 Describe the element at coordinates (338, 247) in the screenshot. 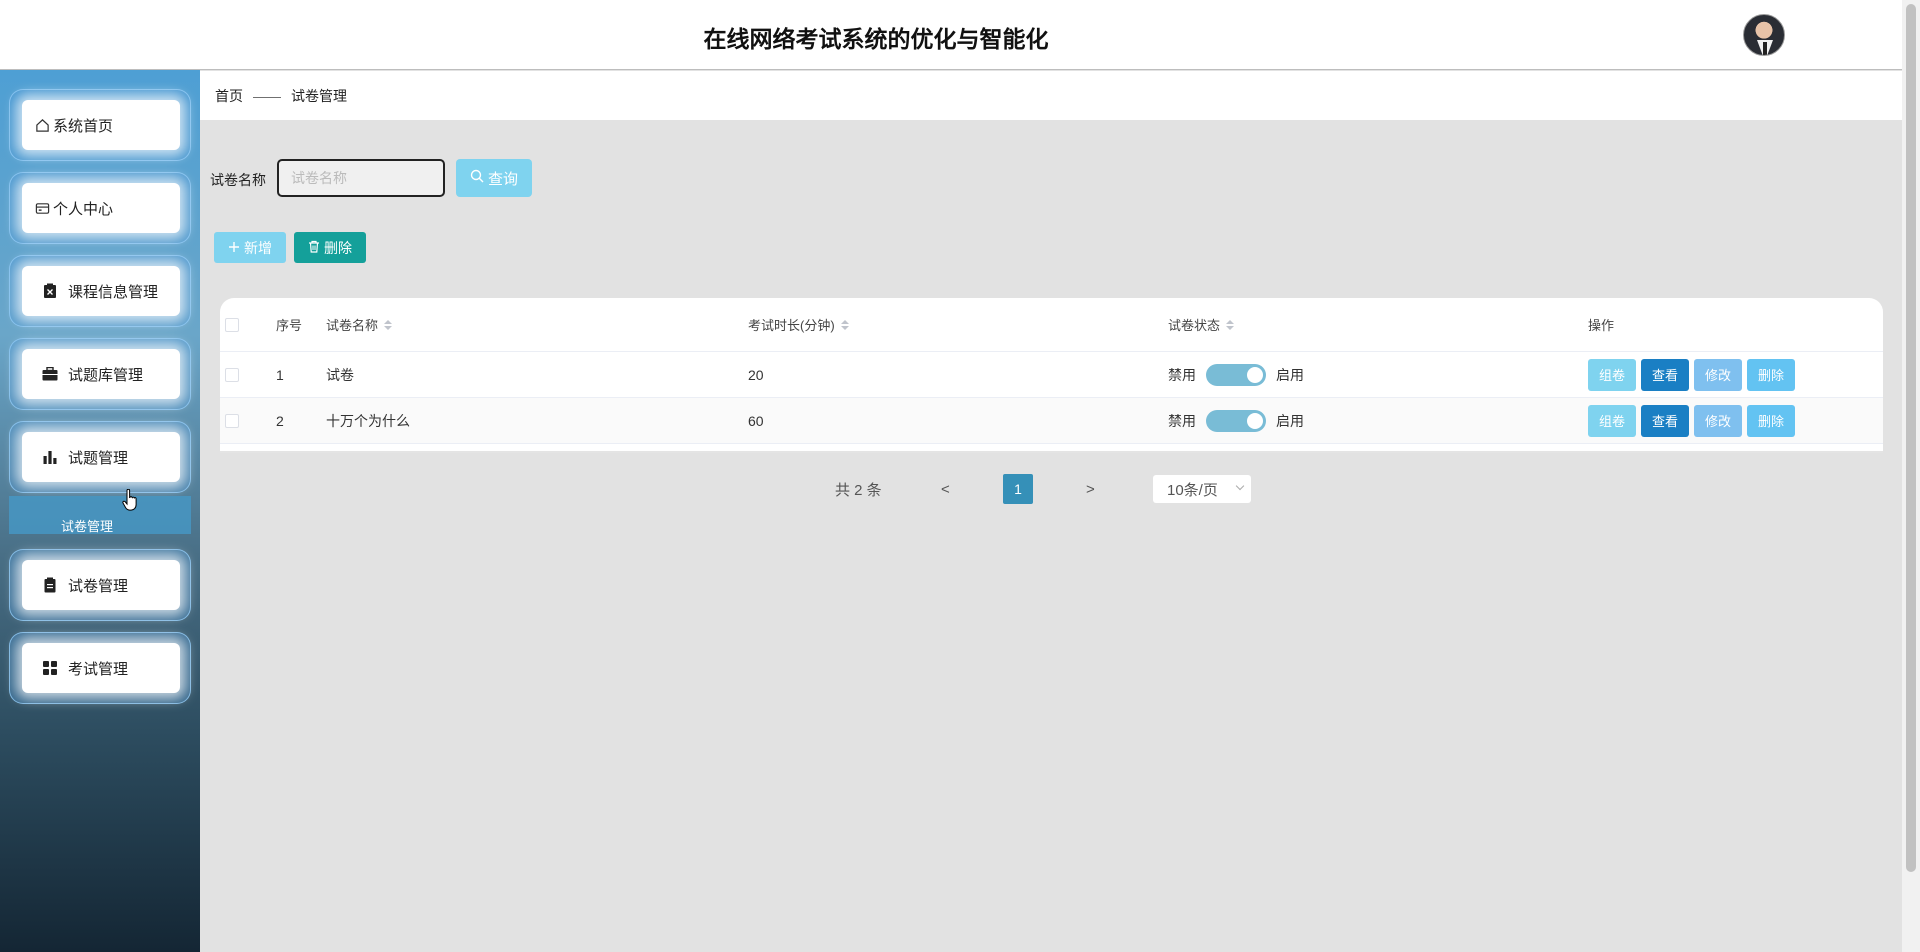

I see `delete-button-label: 删除` at that location.